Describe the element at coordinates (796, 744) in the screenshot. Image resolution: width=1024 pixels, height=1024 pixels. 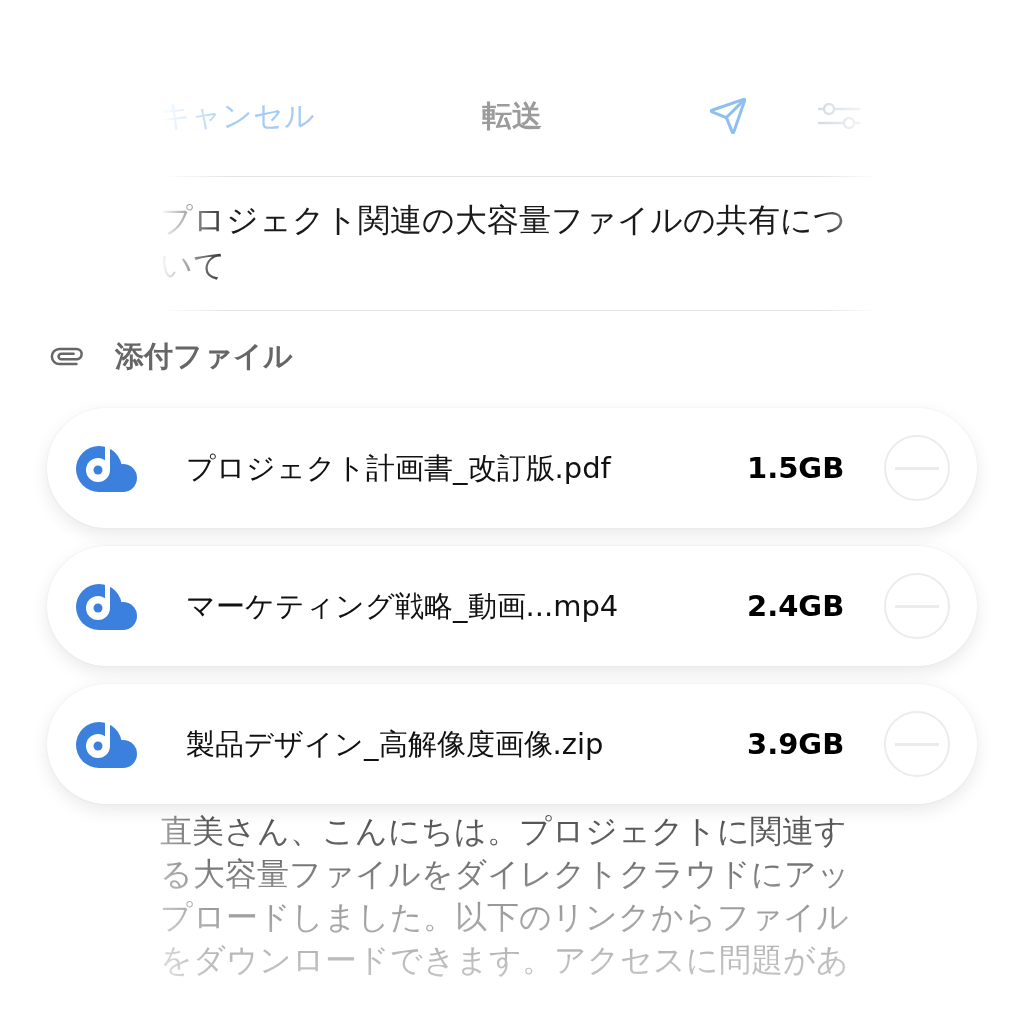
I see `file-size: 3.9GB` at that location.